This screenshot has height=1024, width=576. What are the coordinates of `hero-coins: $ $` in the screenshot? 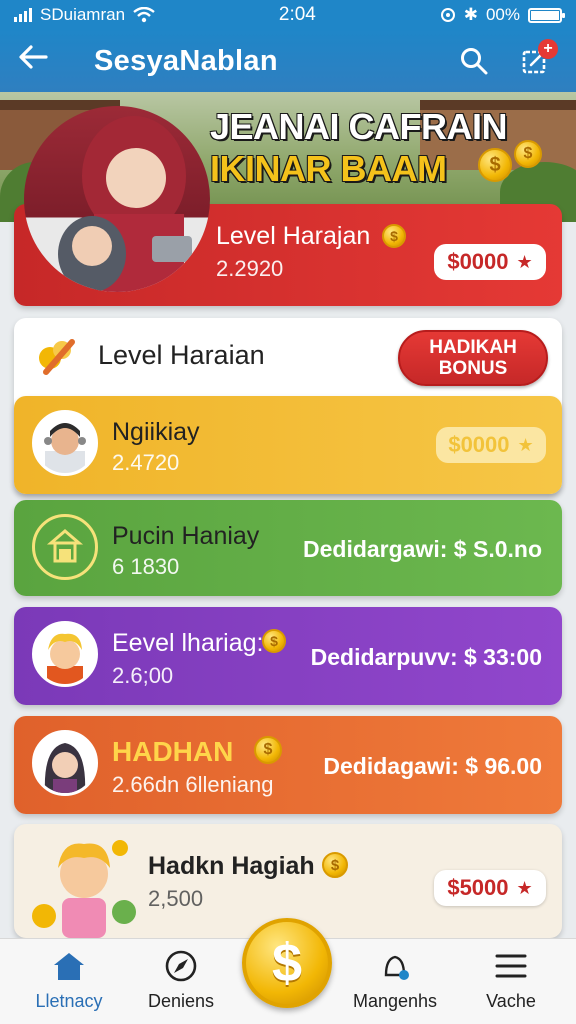 It's located at (510, 161).